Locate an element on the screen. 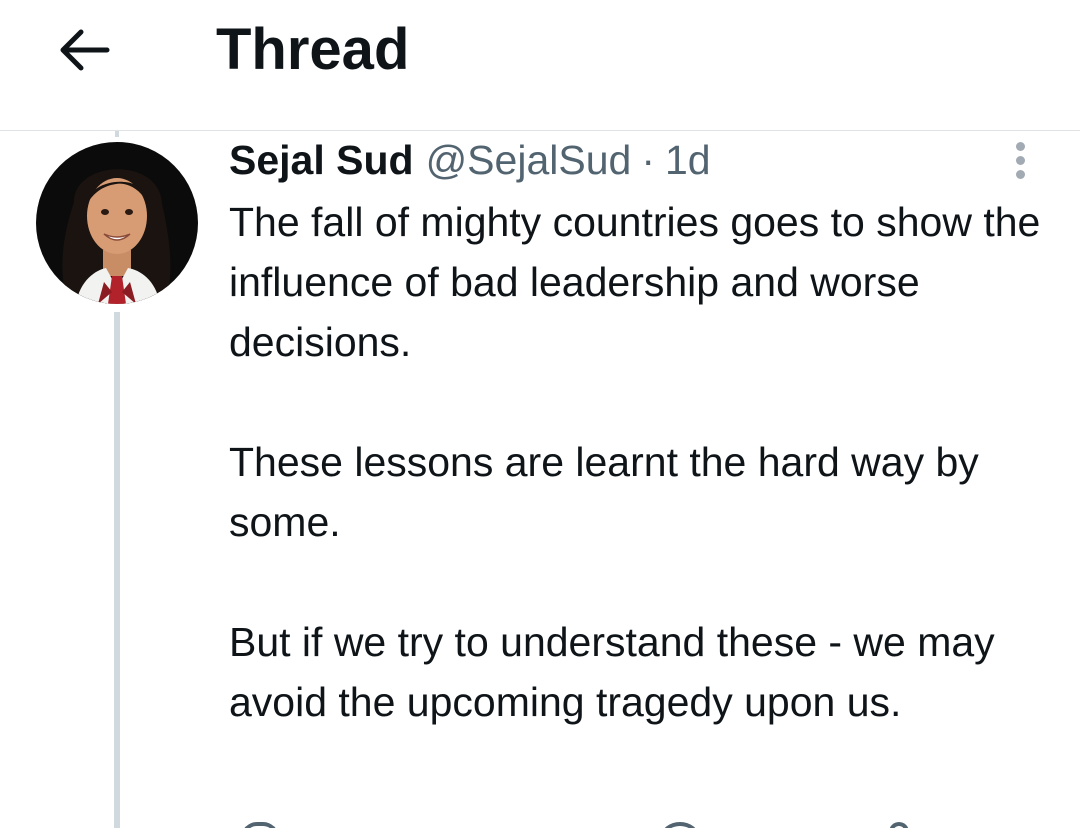 The width and height of the screenshot is (1080, 828). thread-connector-line is located at coordinates (117, 570).